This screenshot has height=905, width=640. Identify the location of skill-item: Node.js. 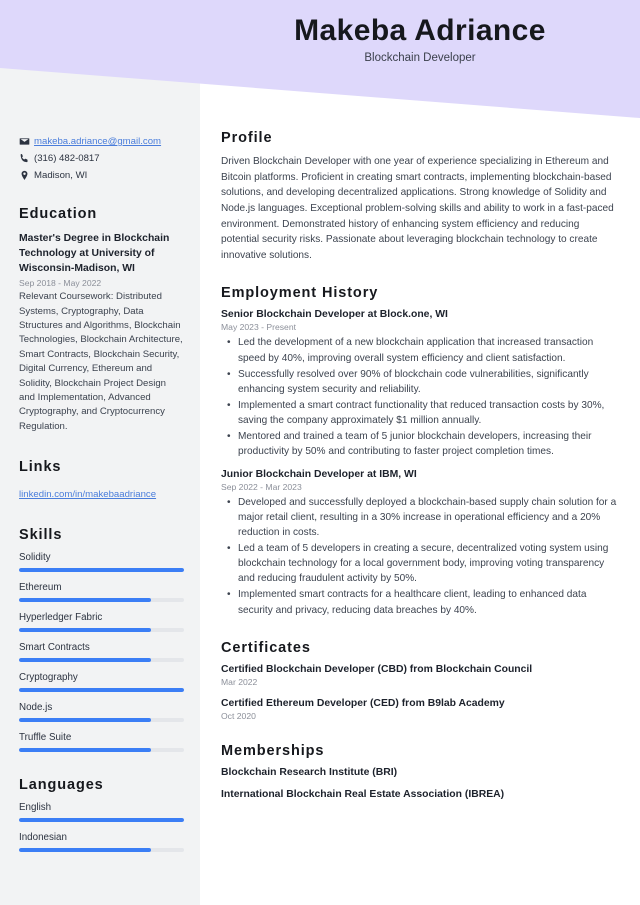
(101, 712).